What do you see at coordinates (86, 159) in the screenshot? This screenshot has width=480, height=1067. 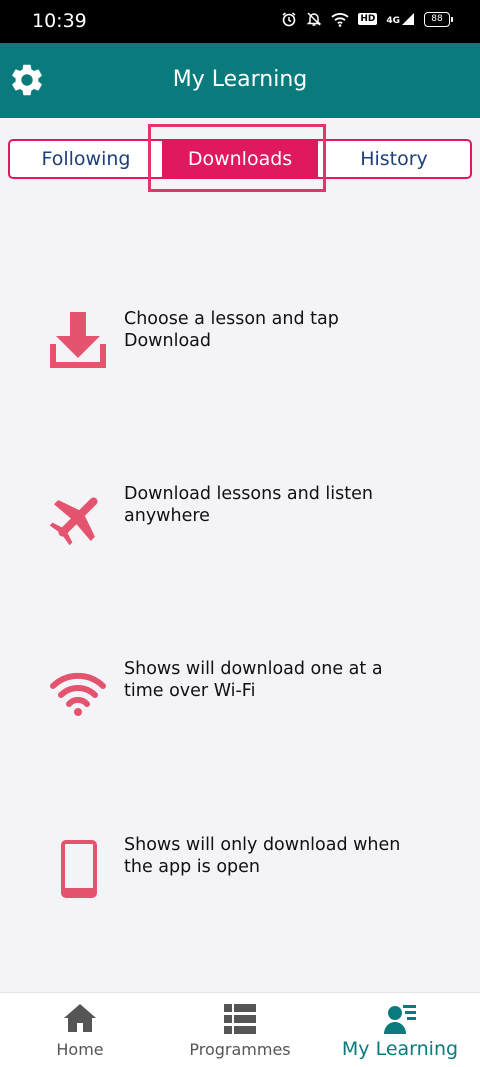 I see `tab-following: Following` at bounding box center [86, 159].